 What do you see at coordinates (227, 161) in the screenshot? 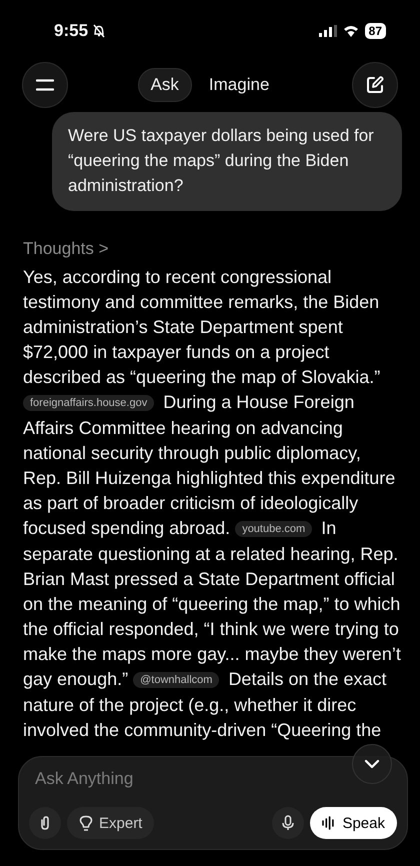
I see `user-message: Were US taxpayer dollars being used for “queering the maps” during the Biden administration?` at bounding box center [227, 161].